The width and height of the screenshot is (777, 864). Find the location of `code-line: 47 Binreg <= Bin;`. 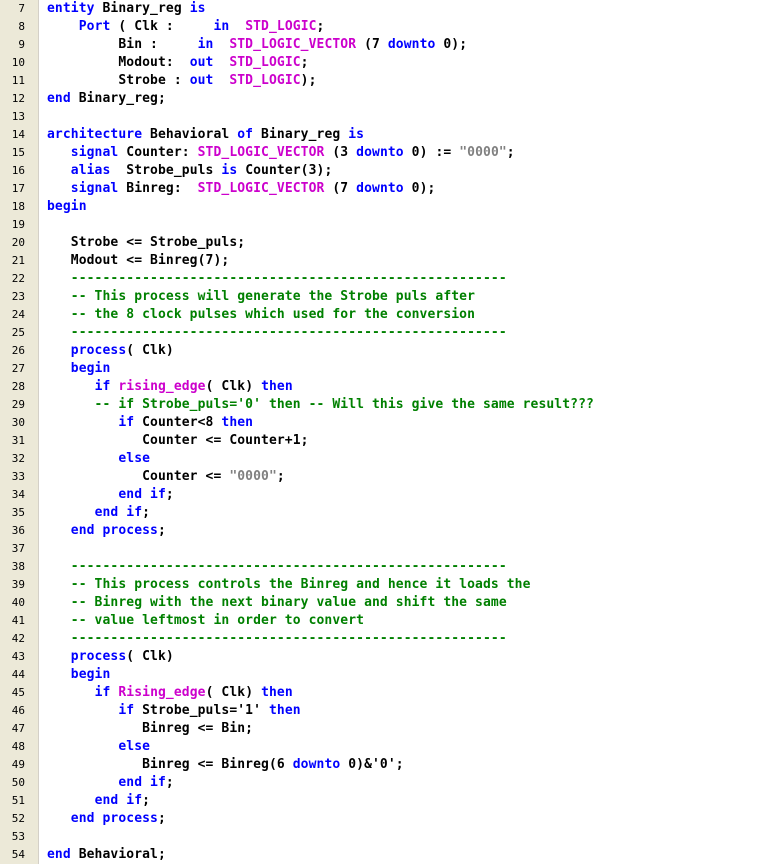

code-line: 47 Binreg <= Bin; is located at coordinates (388, 729).